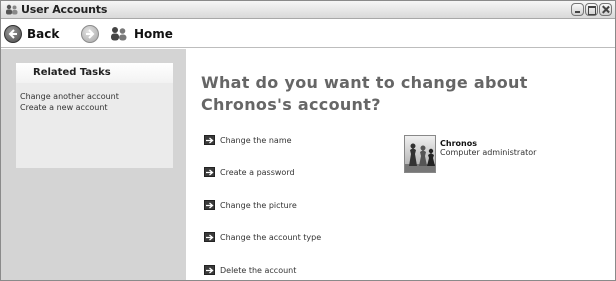 The width and height of the screenshot is (616, 281). What do you see at coordinates (12, 9) in the screenshot?
I see `user-accounts-icon` at bounding box center [12, 9].